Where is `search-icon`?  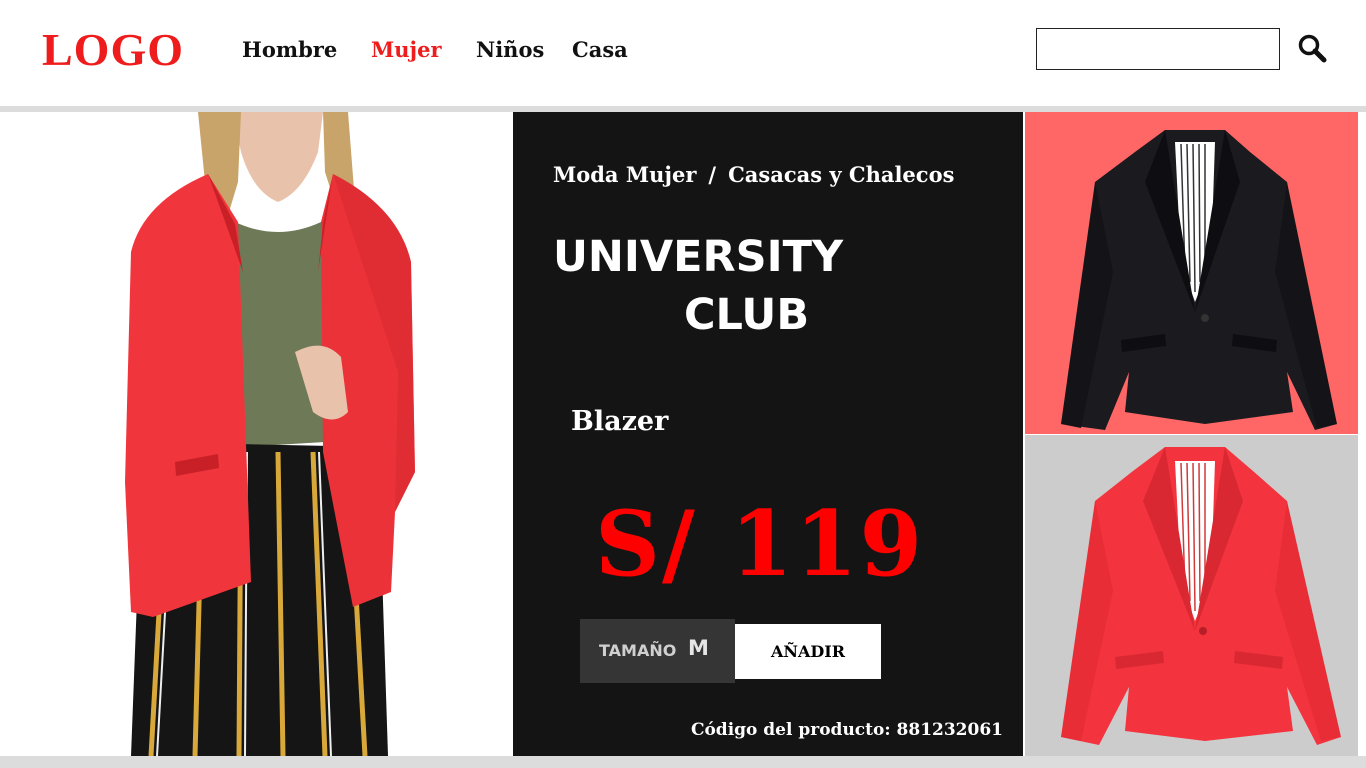 search-icon is located at coordinates (1313, 49).